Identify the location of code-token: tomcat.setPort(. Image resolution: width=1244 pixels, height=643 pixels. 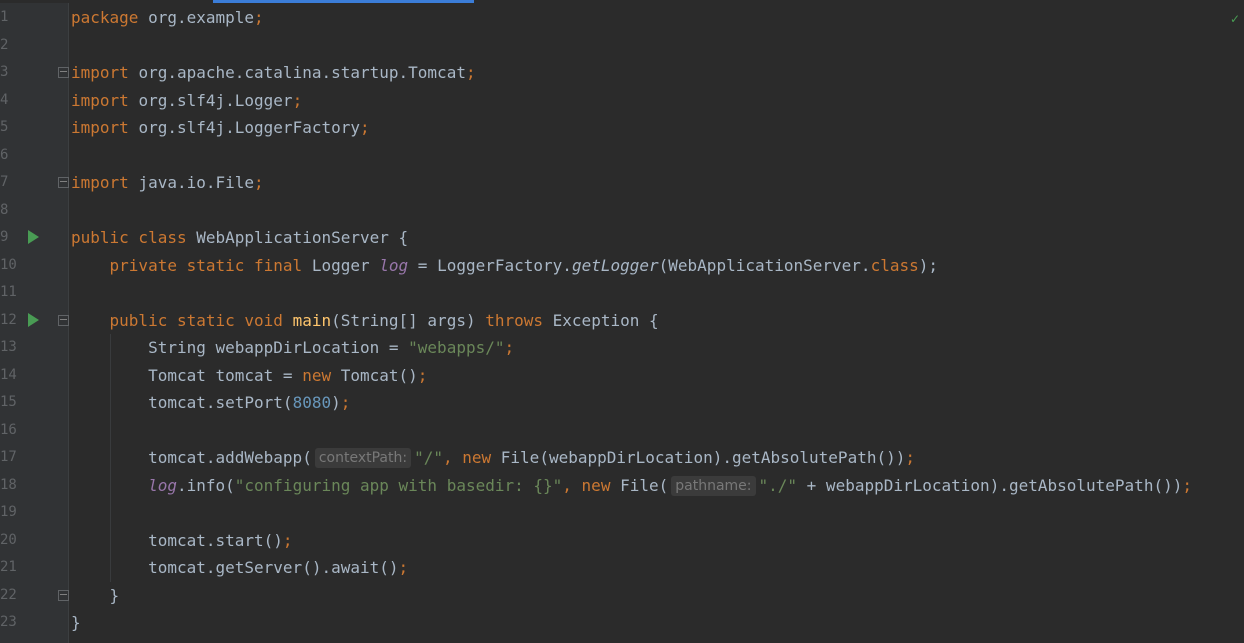
(182, 402).